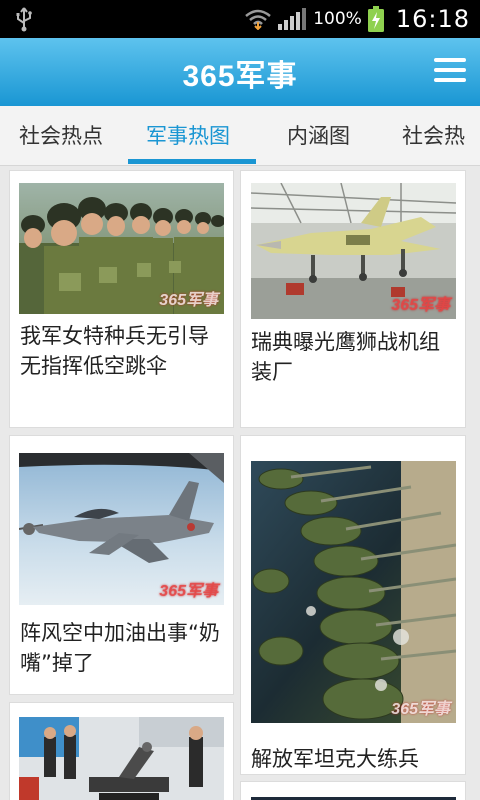 This screenshot has height=800, width=480. I want to click on robot-exhibition-photo, so click(121, 758).